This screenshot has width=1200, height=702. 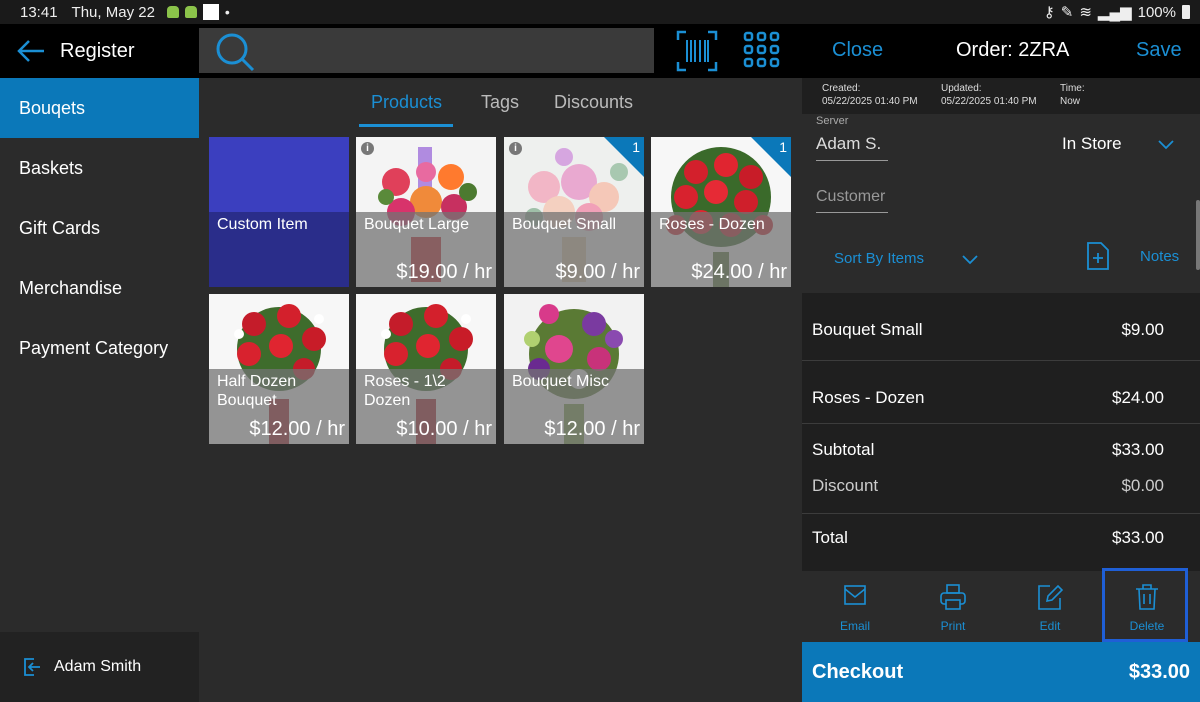 I want to click on product-name: Custom Item, so click(x=262, y=224).